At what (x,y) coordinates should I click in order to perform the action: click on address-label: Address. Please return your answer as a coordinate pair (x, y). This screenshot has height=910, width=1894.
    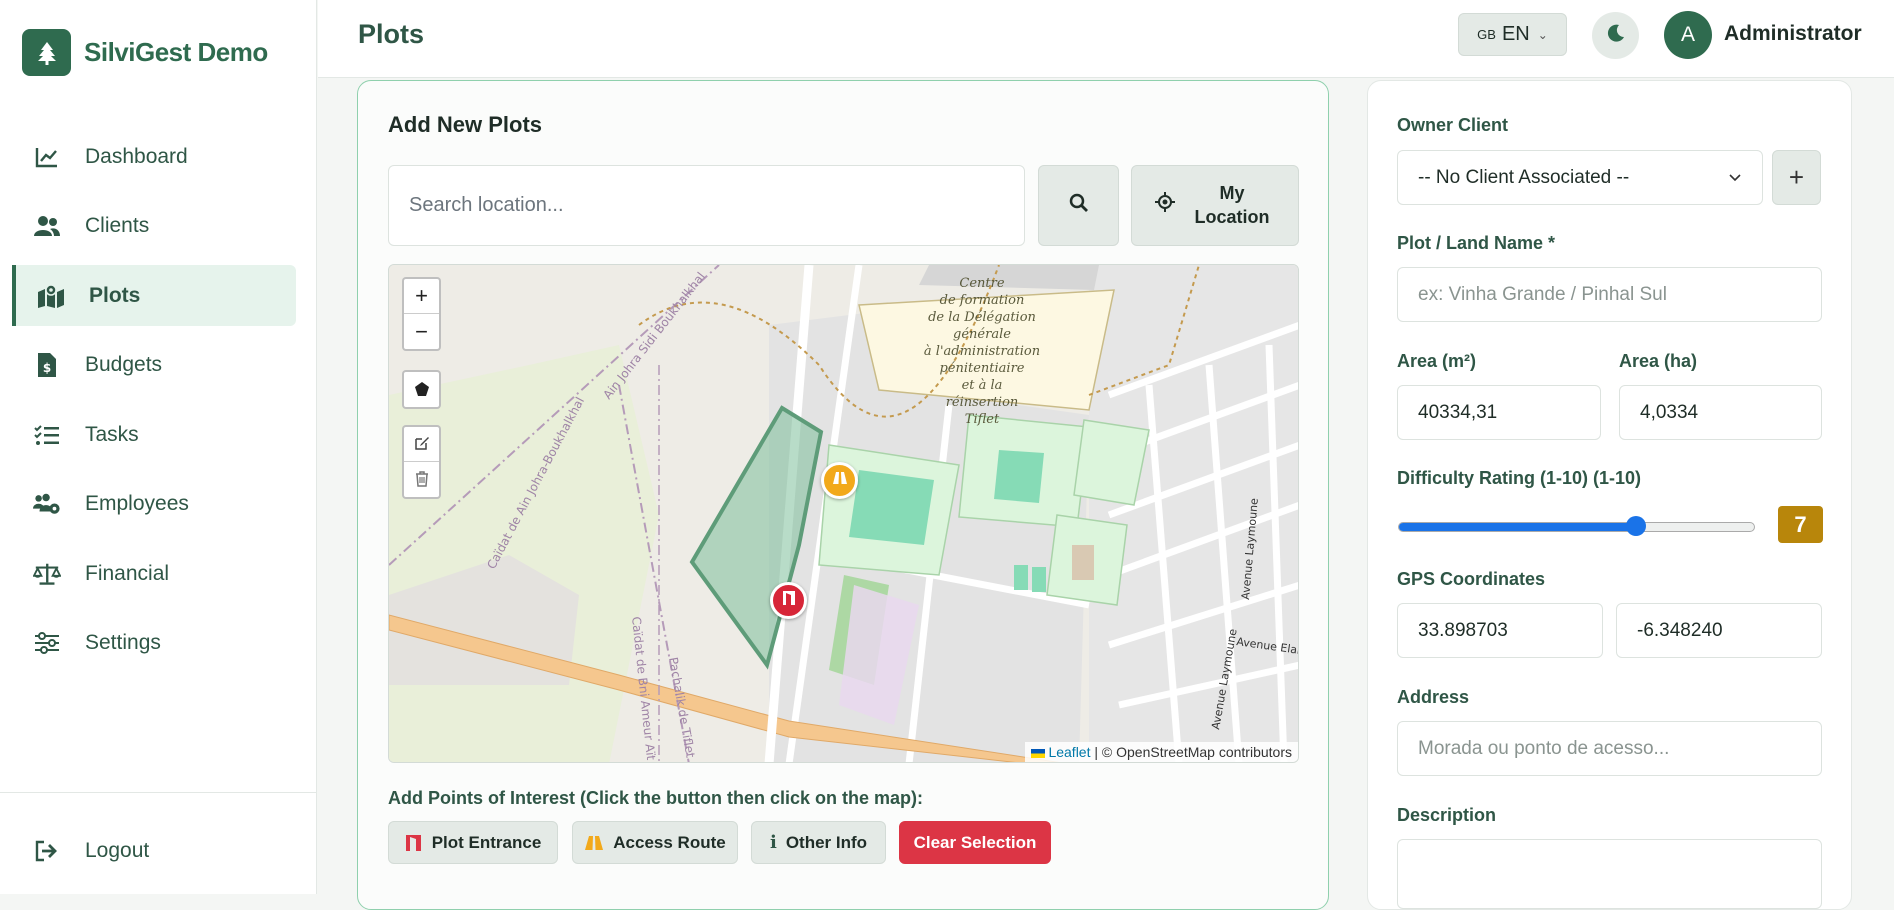
    Looking at the image, I should click on (1433, 697).